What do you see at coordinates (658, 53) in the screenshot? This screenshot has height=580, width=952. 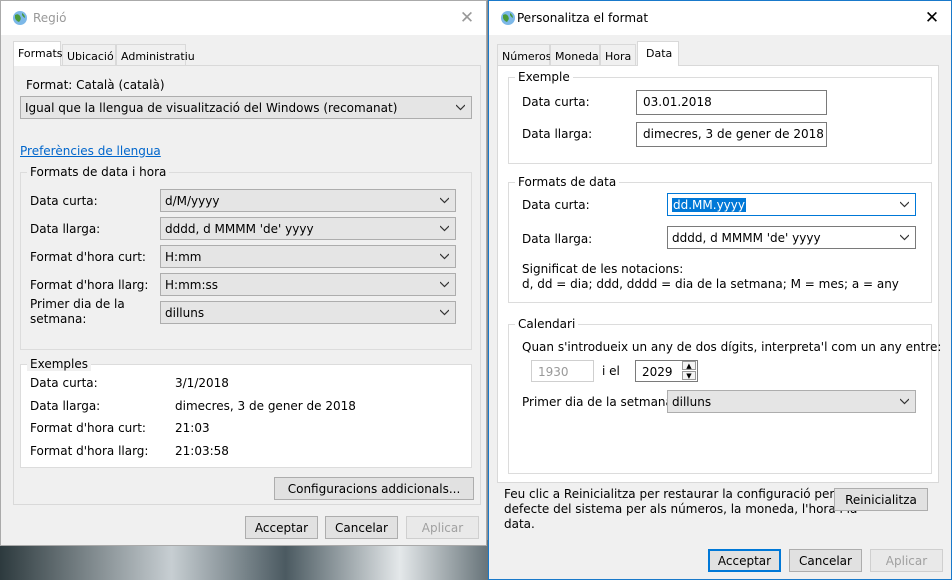 I see `tab-date: Data` at bounding box center [658, 53].